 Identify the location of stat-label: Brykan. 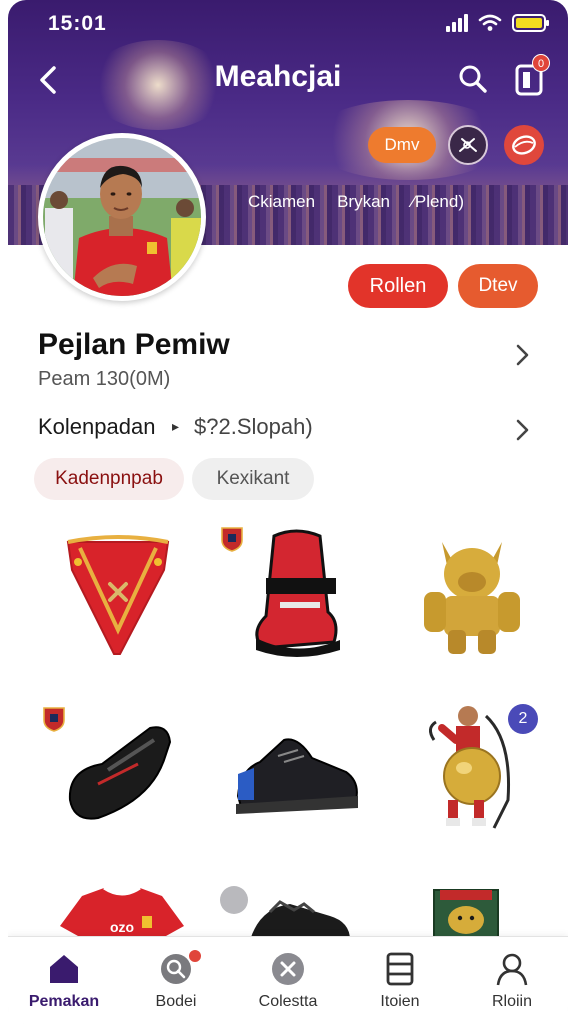
(363, 202).